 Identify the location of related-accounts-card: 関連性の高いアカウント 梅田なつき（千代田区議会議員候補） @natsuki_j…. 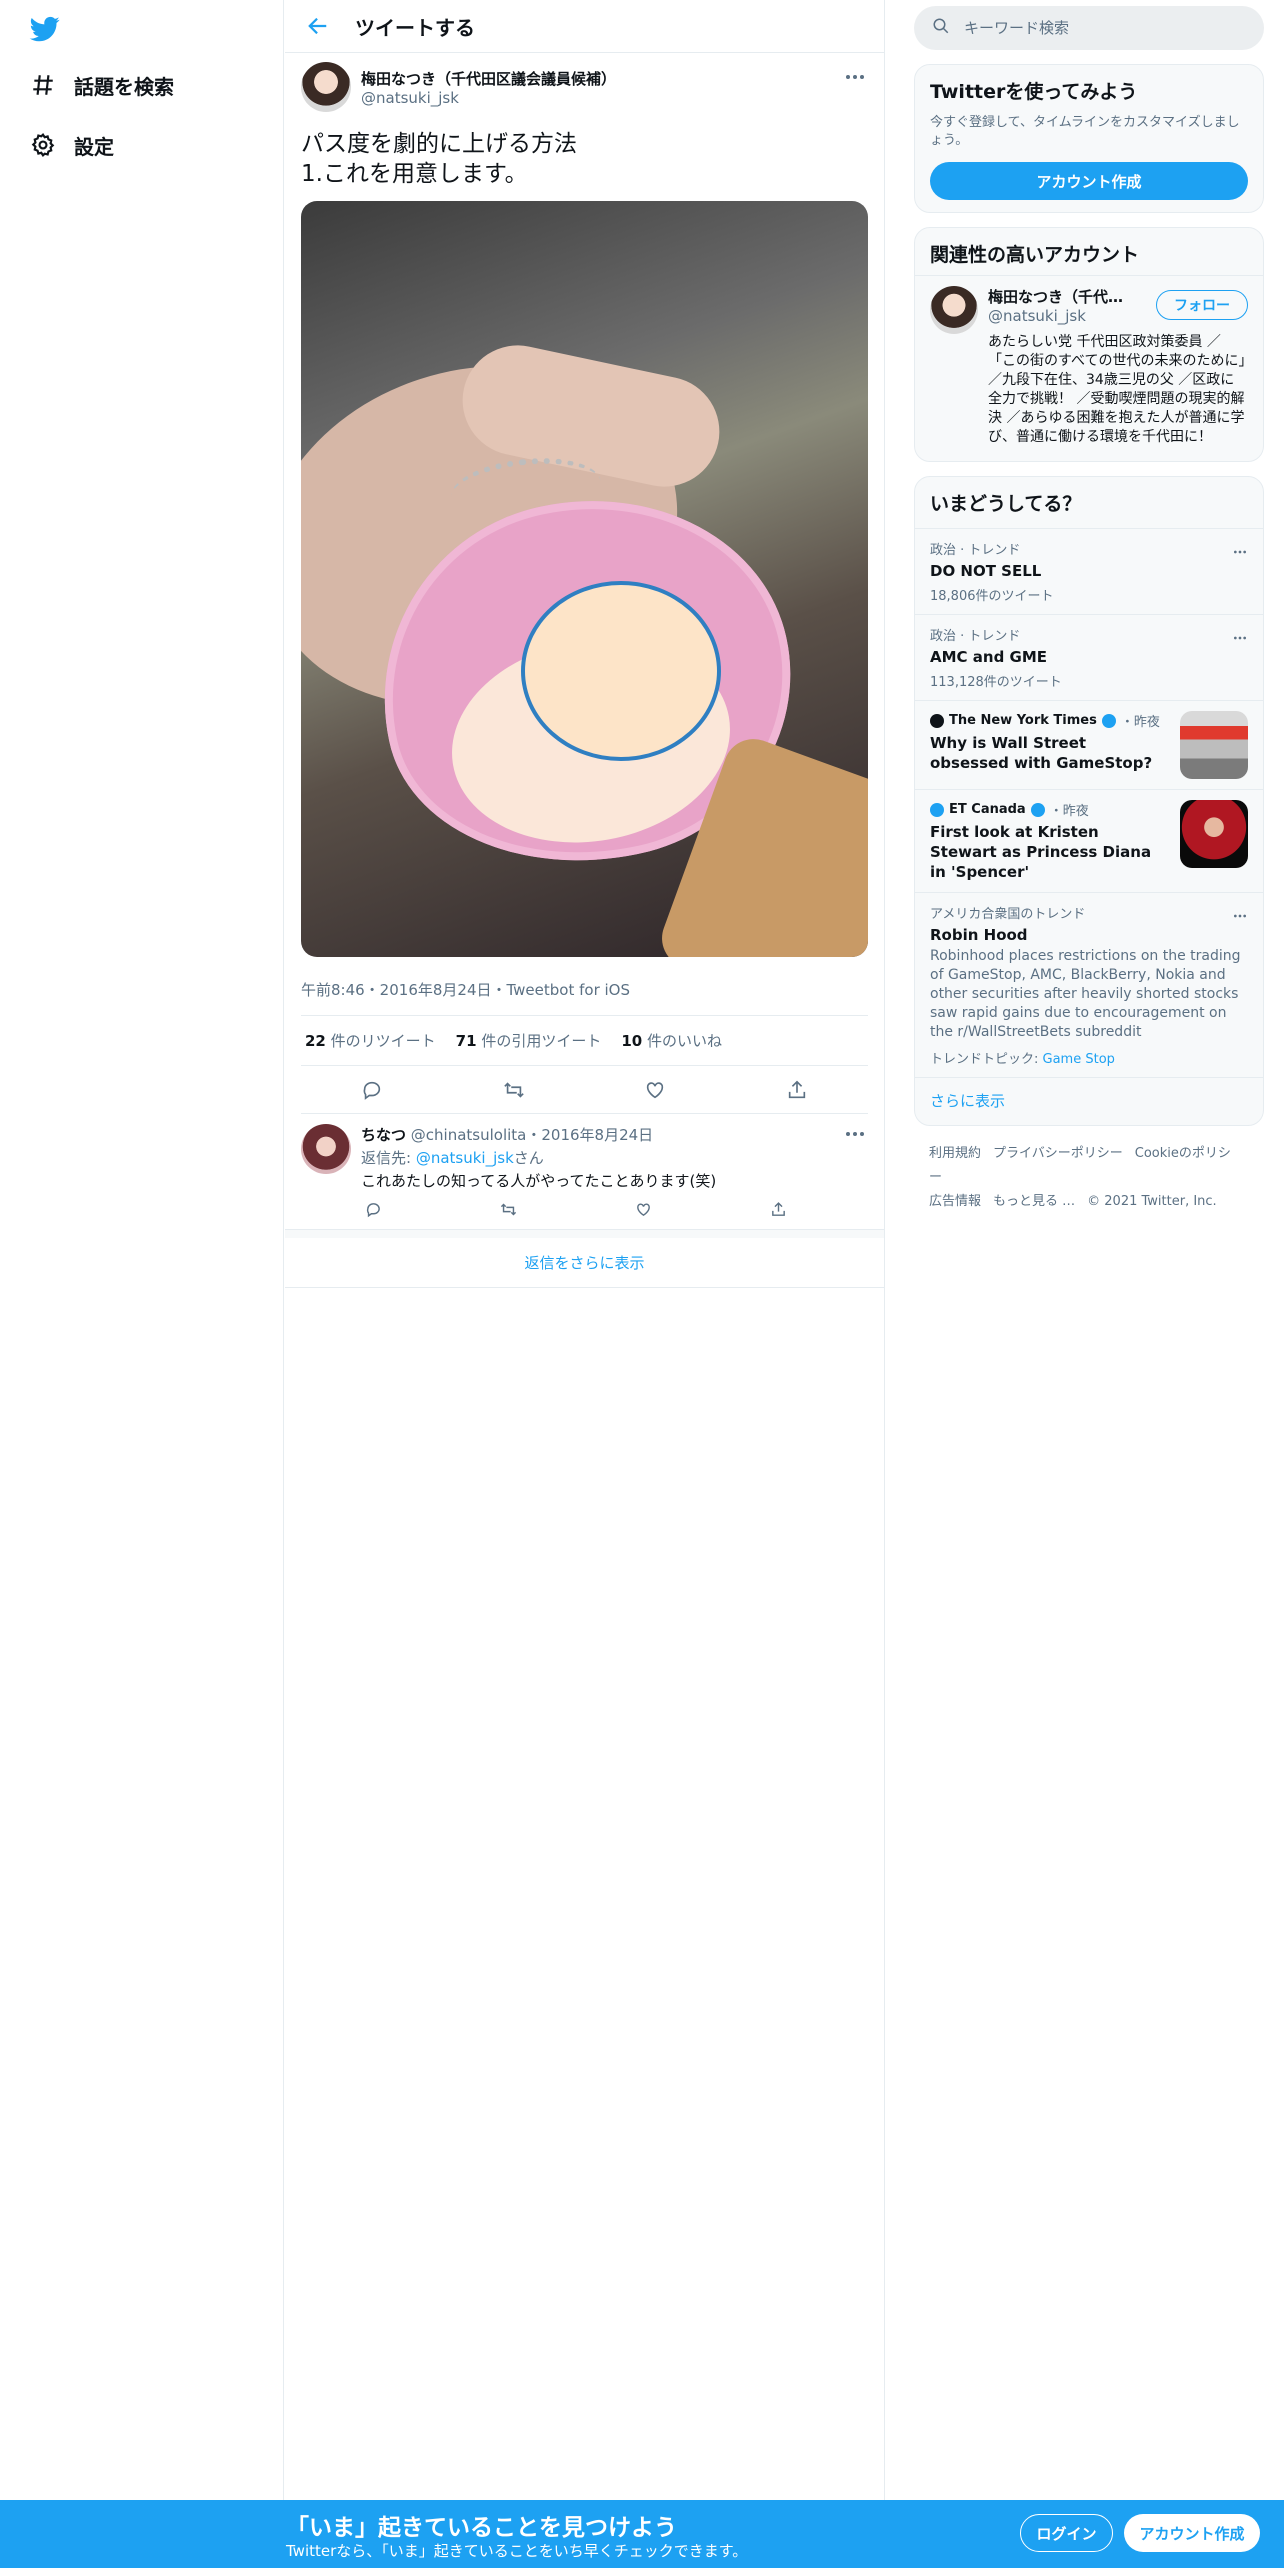
(1089, 344).